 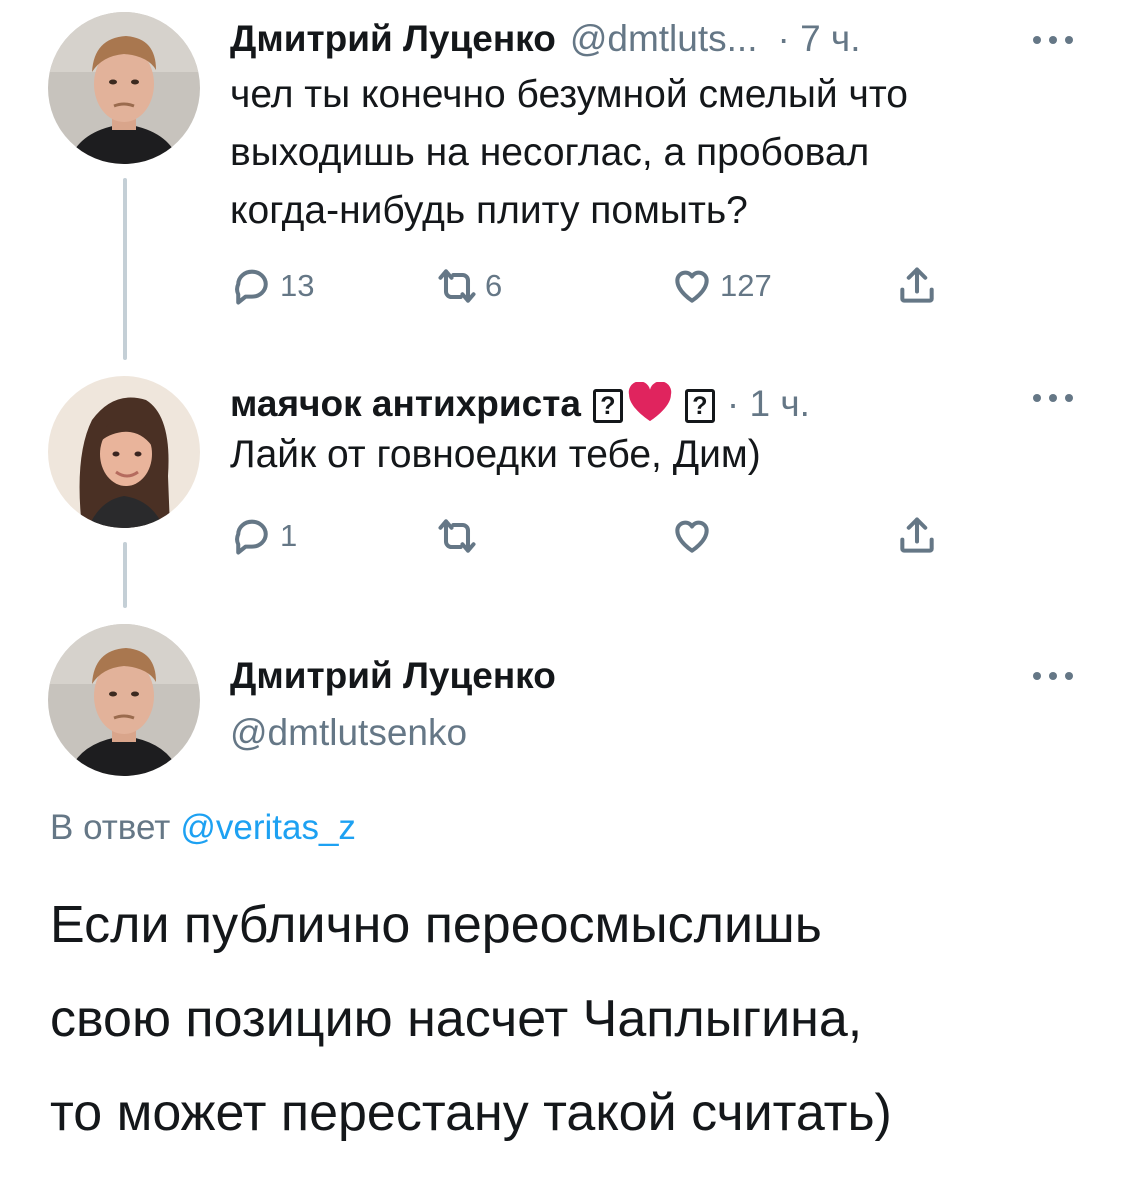 What do you see at coordinates (456, 1019) in the screenshot?
I see `tweet-text-line: свою позицию насчет Чаплыгина,` at bounding box center [456, 1019].